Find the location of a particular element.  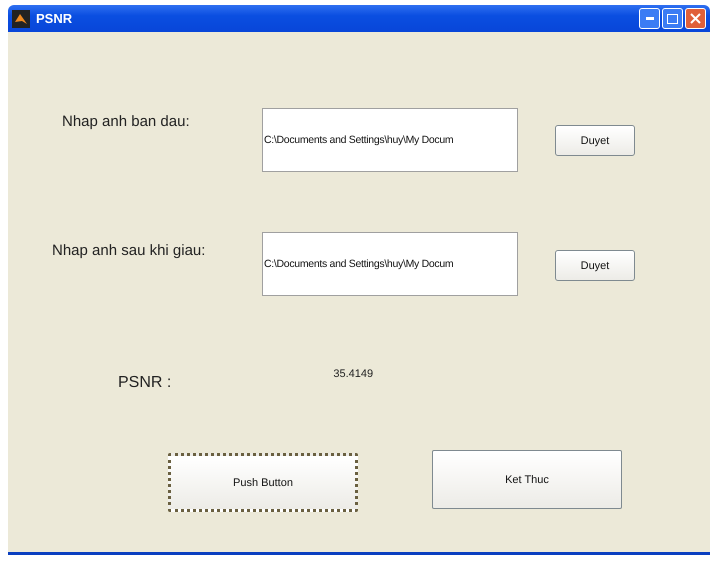

maximize-button is located at coordinates (672, 18).